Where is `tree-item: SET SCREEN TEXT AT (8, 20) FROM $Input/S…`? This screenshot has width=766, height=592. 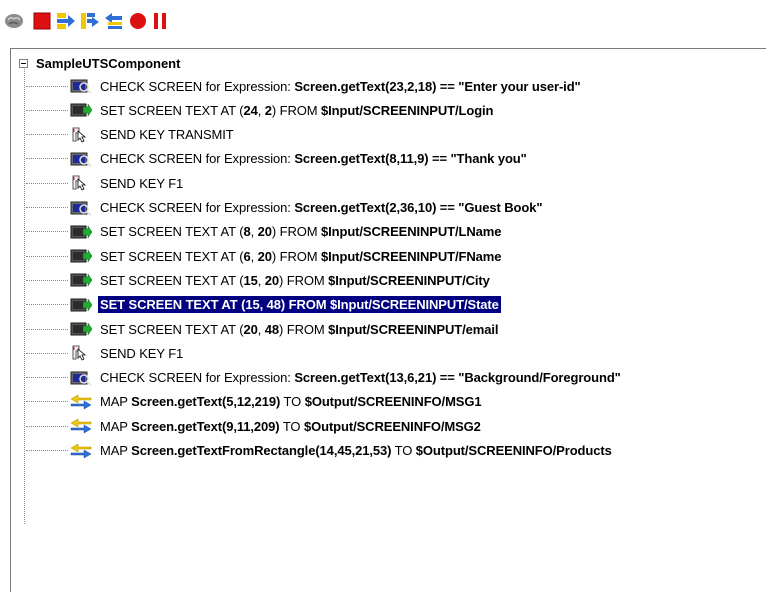
tree-item: SET SCREEN TEXT AT (8, 20) FROM $Input/S… is located at coordinates (264, 232).